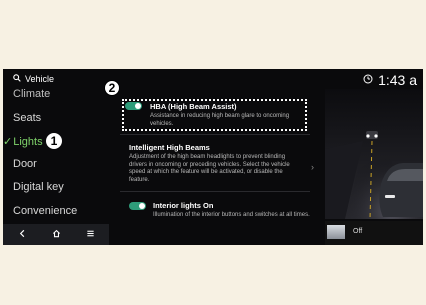 This screenshot has width=426, height=305. Describe the element at coordinates (214, 115) in the screenshot. I see `hba-highlight-box` at that location.